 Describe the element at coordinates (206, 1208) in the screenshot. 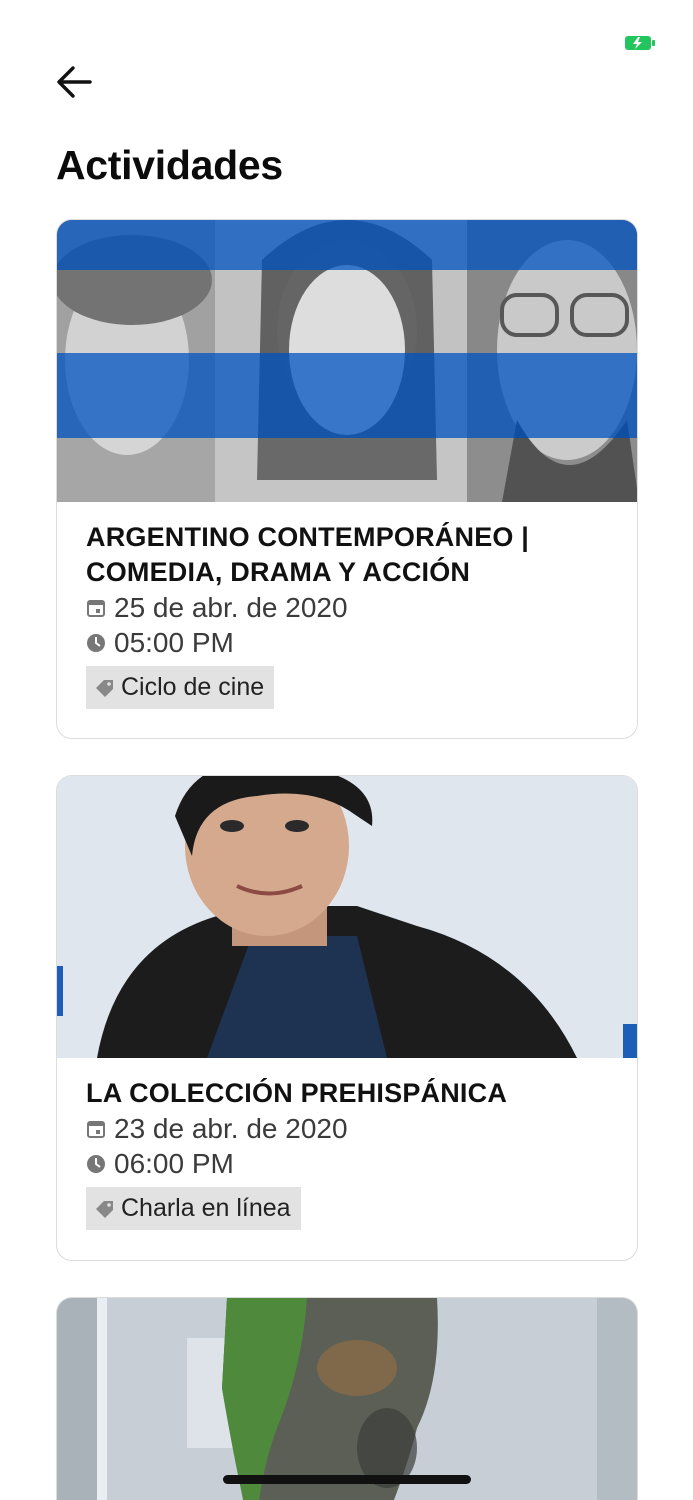

I see `activity-category: Charla en línea` at that location.